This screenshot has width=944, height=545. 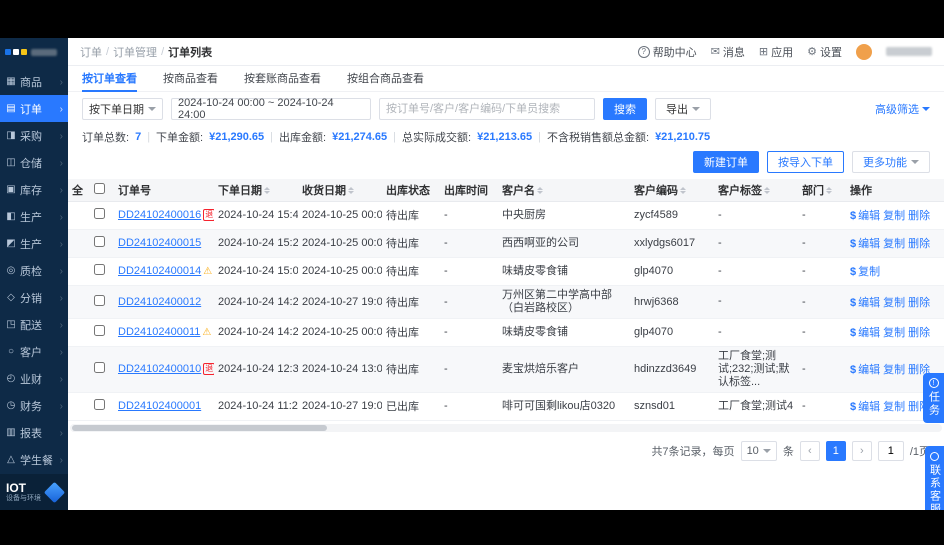 I want to click on tab-by-set-product: 按套账商品查看, so click(x=282, y=79).